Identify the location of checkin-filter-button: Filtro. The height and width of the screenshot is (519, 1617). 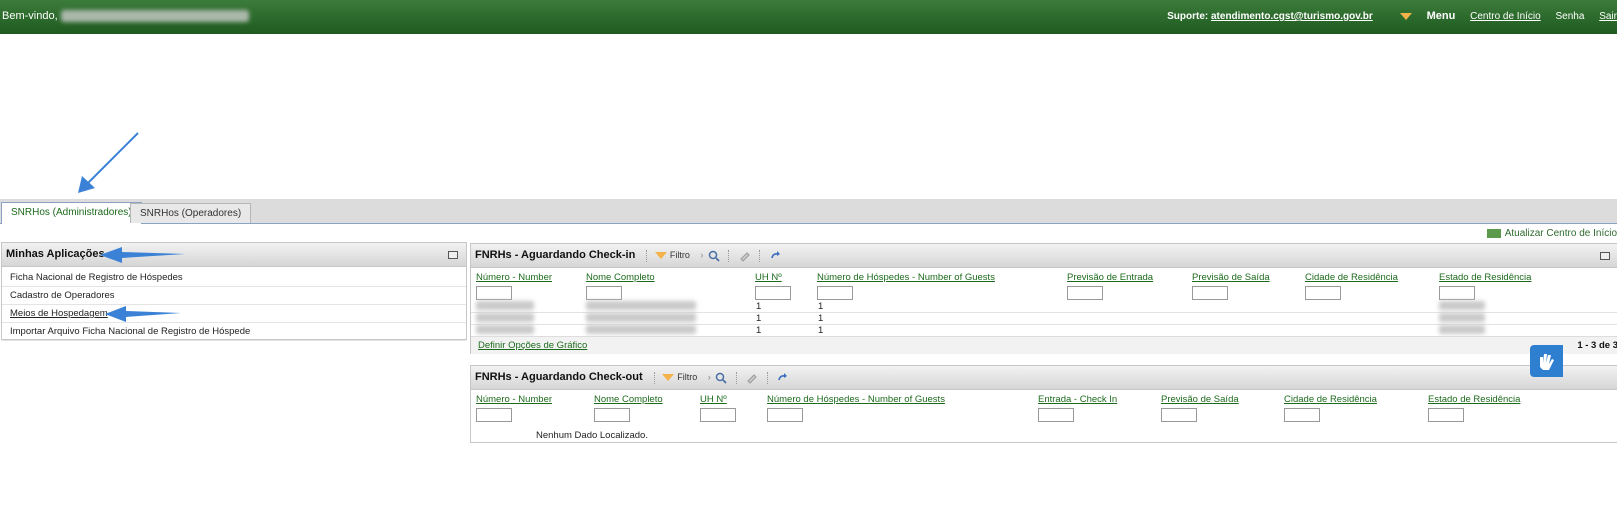
(680, 255).